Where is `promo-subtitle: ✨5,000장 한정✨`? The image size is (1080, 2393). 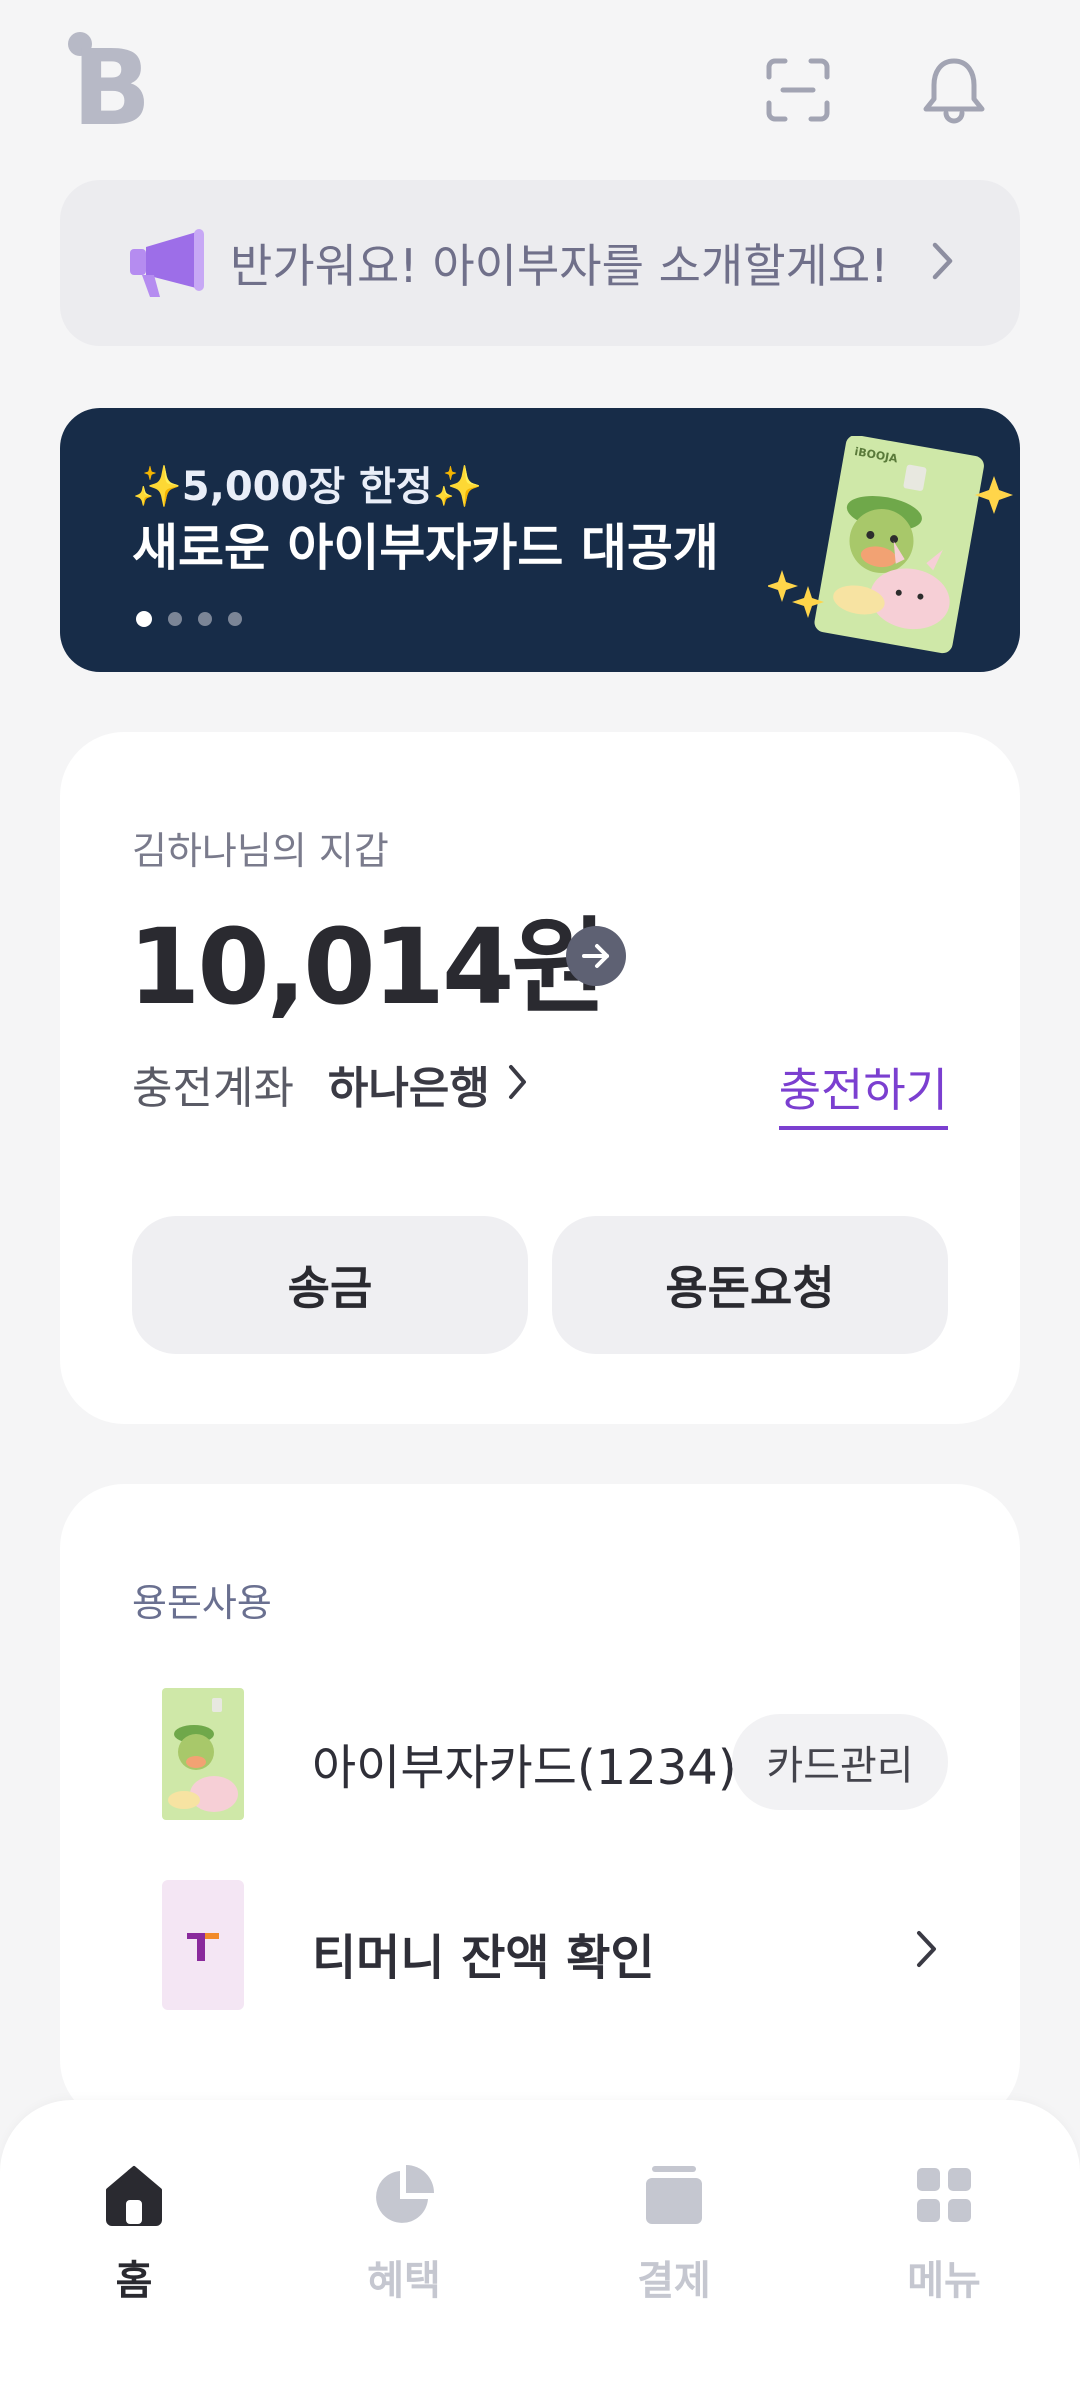
promo-subtitle: ✨5,000장 한정✨ is located at coordinates (307, 487).